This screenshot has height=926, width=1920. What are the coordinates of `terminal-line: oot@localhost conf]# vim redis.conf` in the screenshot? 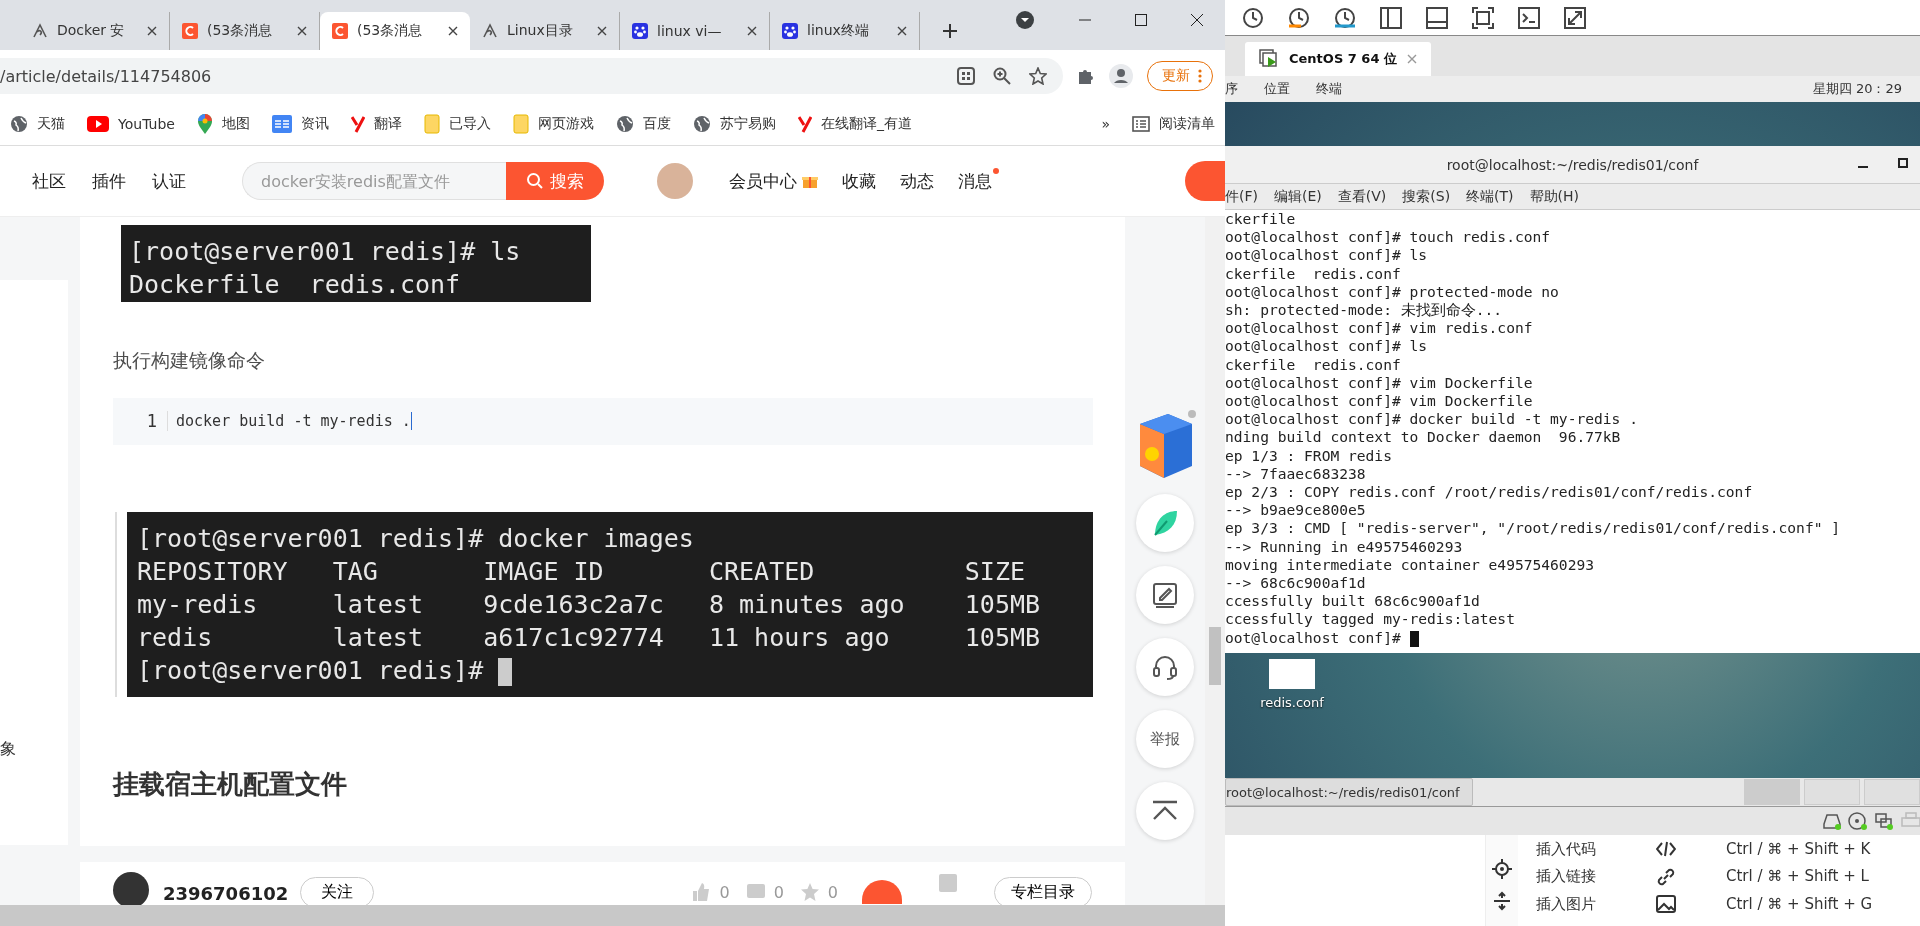 It's located at (1379, 328).